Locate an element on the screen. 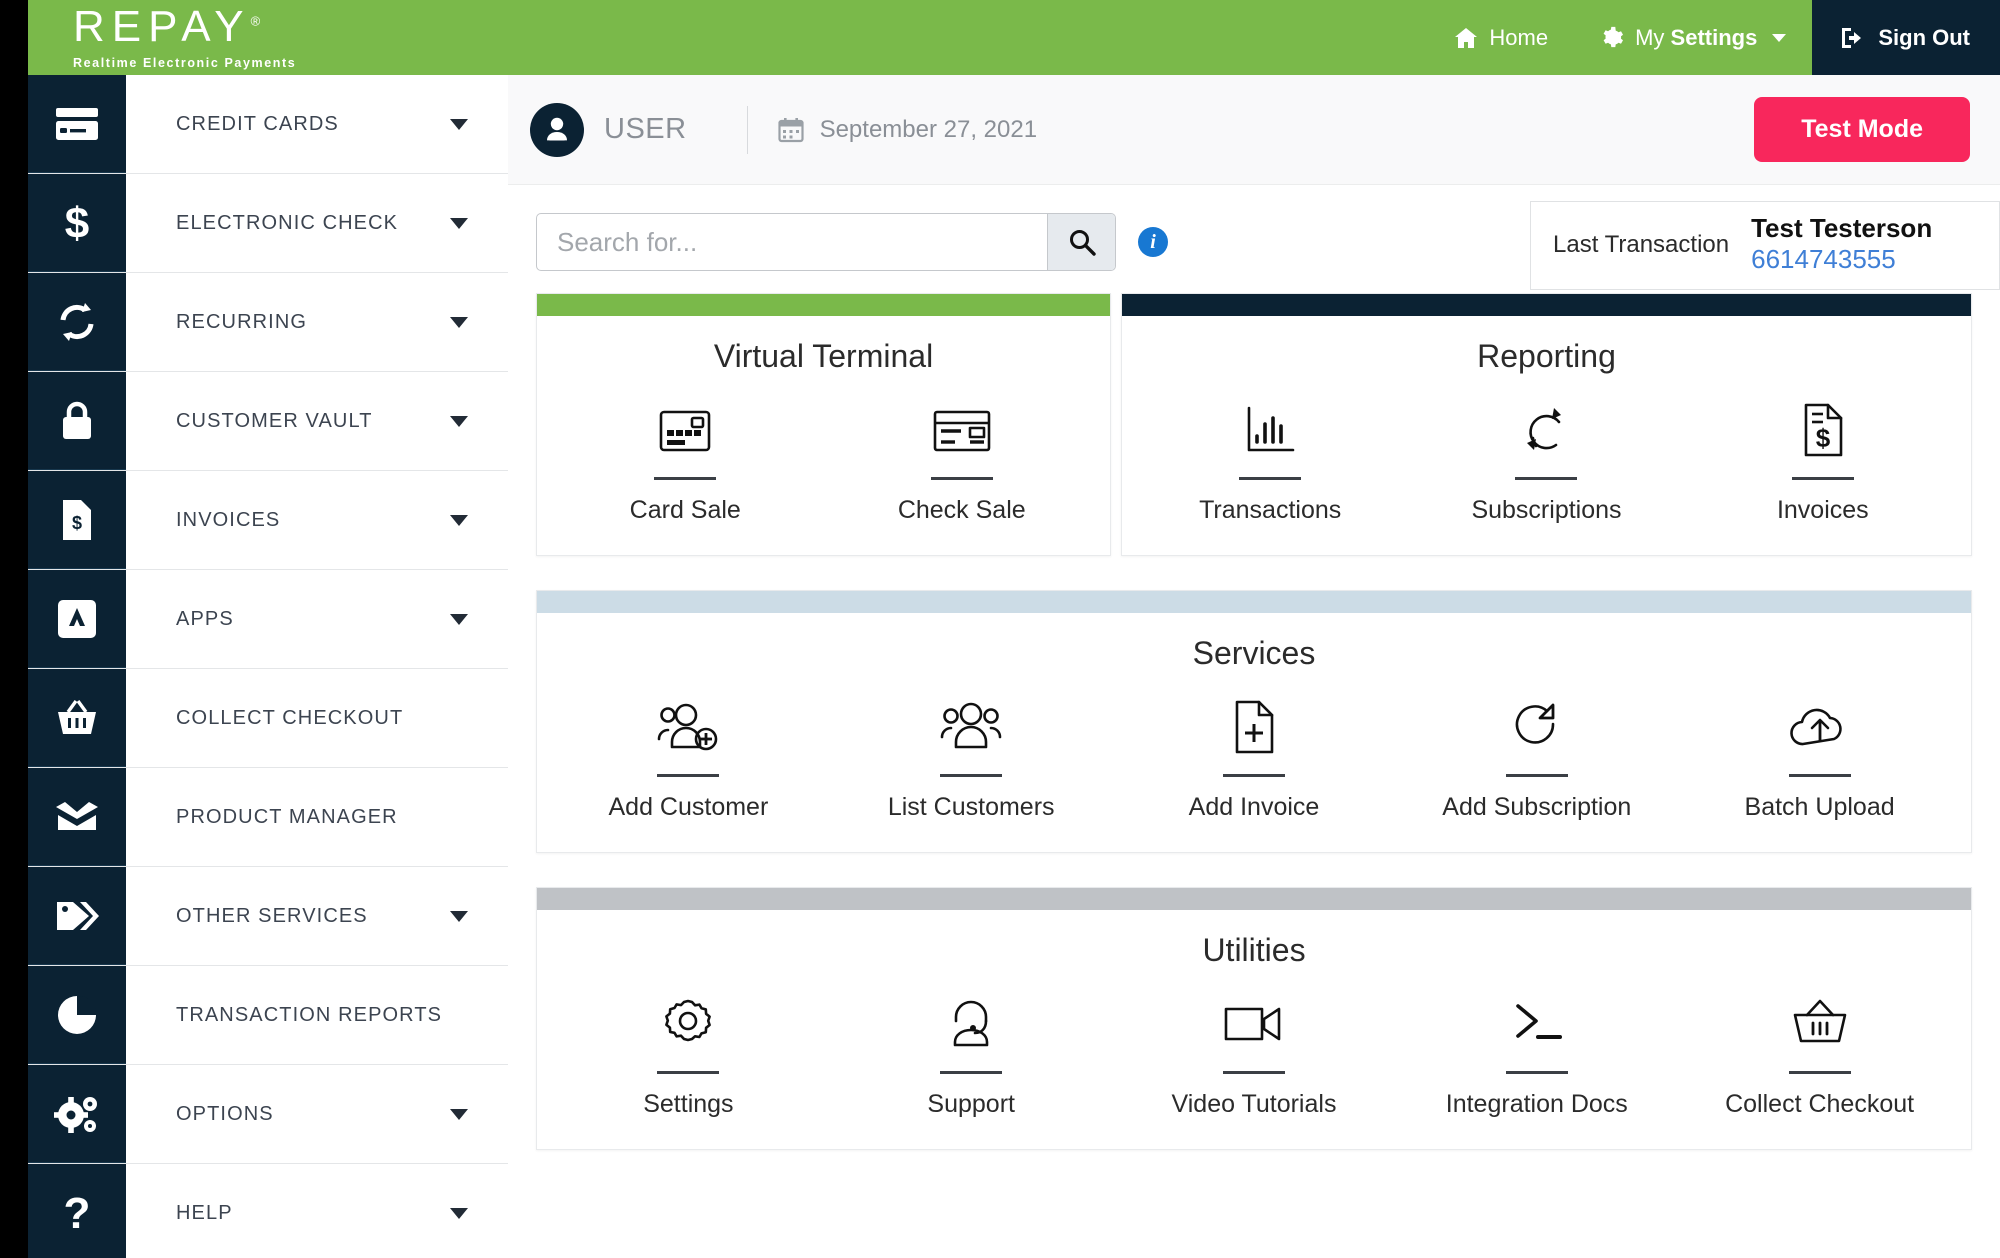 The image size is (2000, 1258). tile-batch-upload: Batch Upload is located at coordinates (1819, 758).